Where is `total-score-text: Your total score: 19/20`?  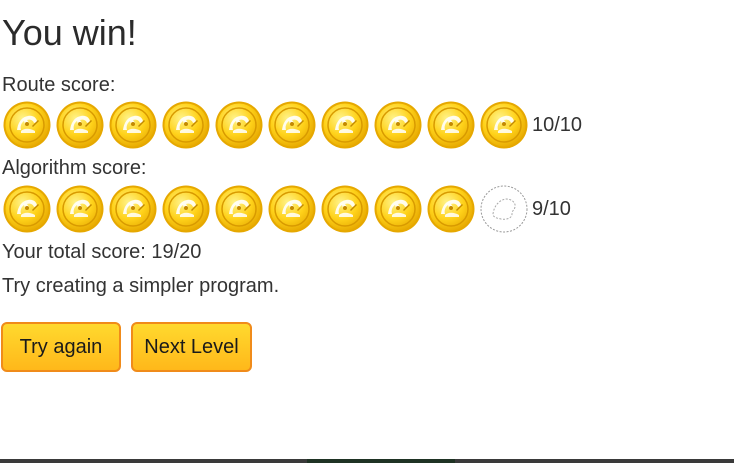
total-score-text: Your total score: 19/20 is located at coordinates (102, 252).